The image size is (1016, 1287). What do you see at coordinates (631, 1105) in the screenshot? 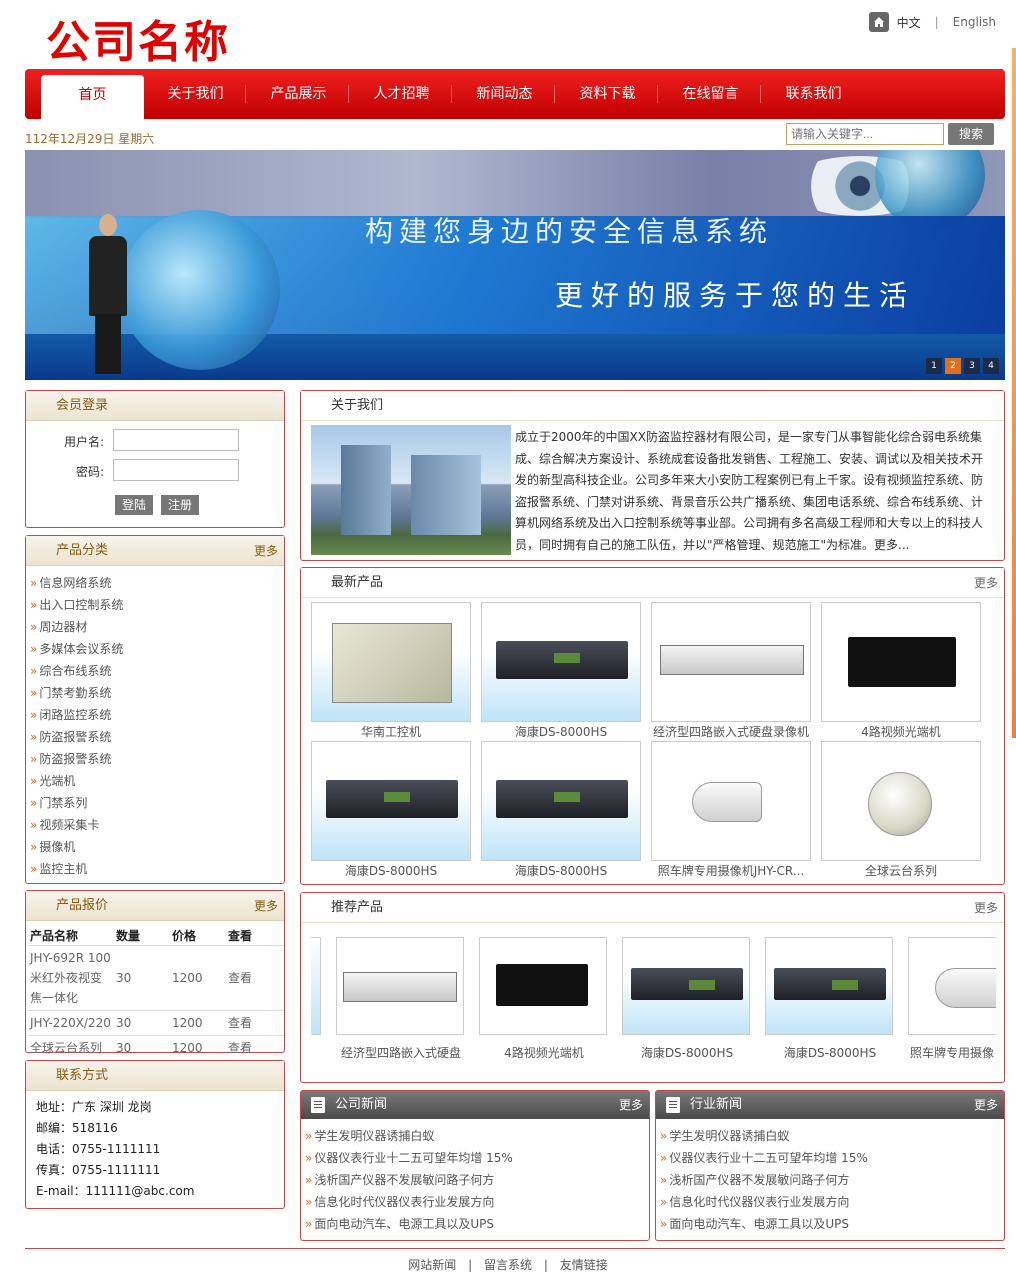
I see `company-news-more-link: 更多` at bounding box center [631, 1105].